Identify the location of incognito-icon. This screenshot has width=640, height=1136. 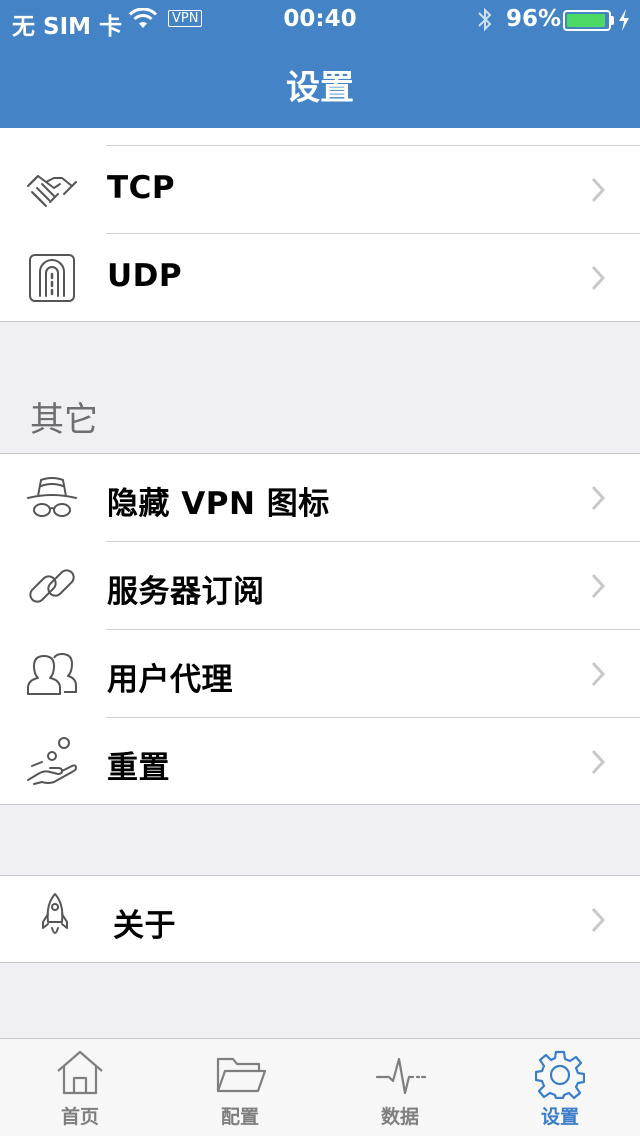
(52, 498).